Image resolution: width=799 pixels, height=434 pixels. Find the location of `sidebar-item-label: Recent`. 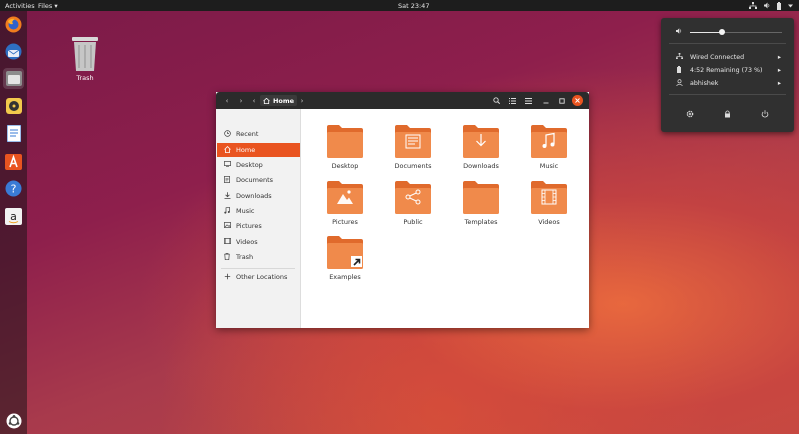

sidebar-item-label: Recent is located at coordinates (247, 134).